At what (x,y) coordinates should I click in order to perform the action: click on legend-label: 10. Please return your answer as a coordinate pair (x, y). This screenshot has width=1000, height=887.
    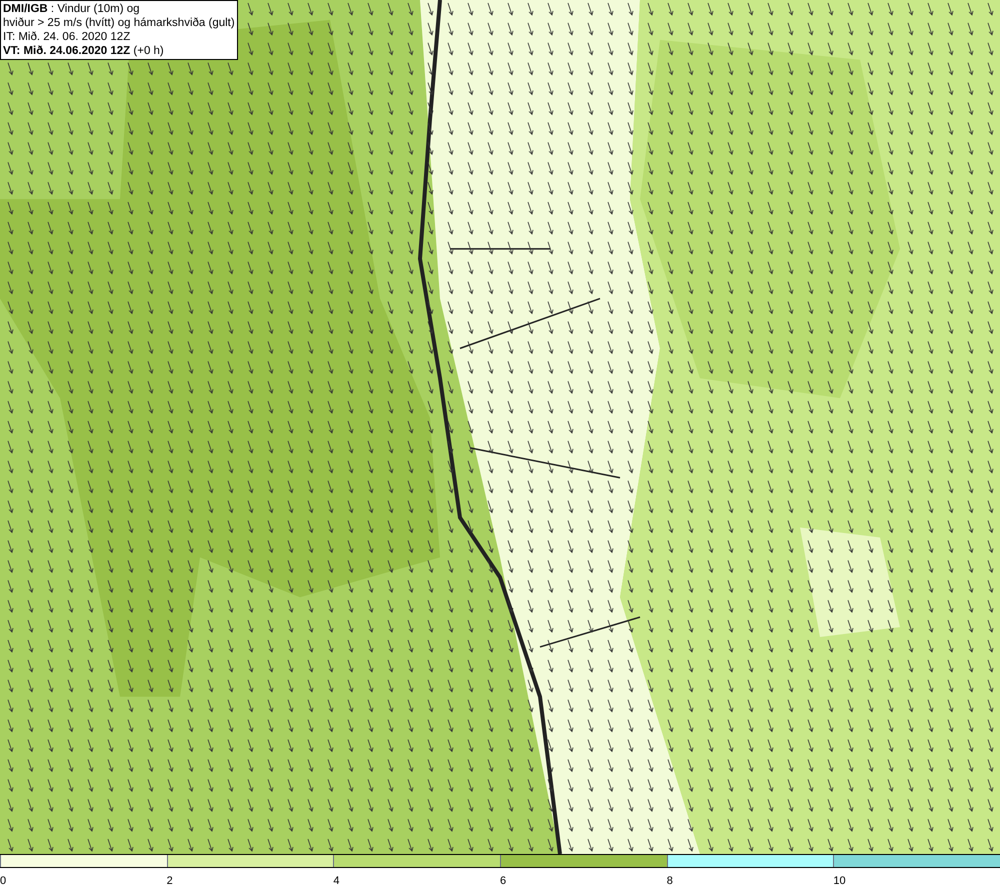
    Looking at the image, I should click on (839, 881).